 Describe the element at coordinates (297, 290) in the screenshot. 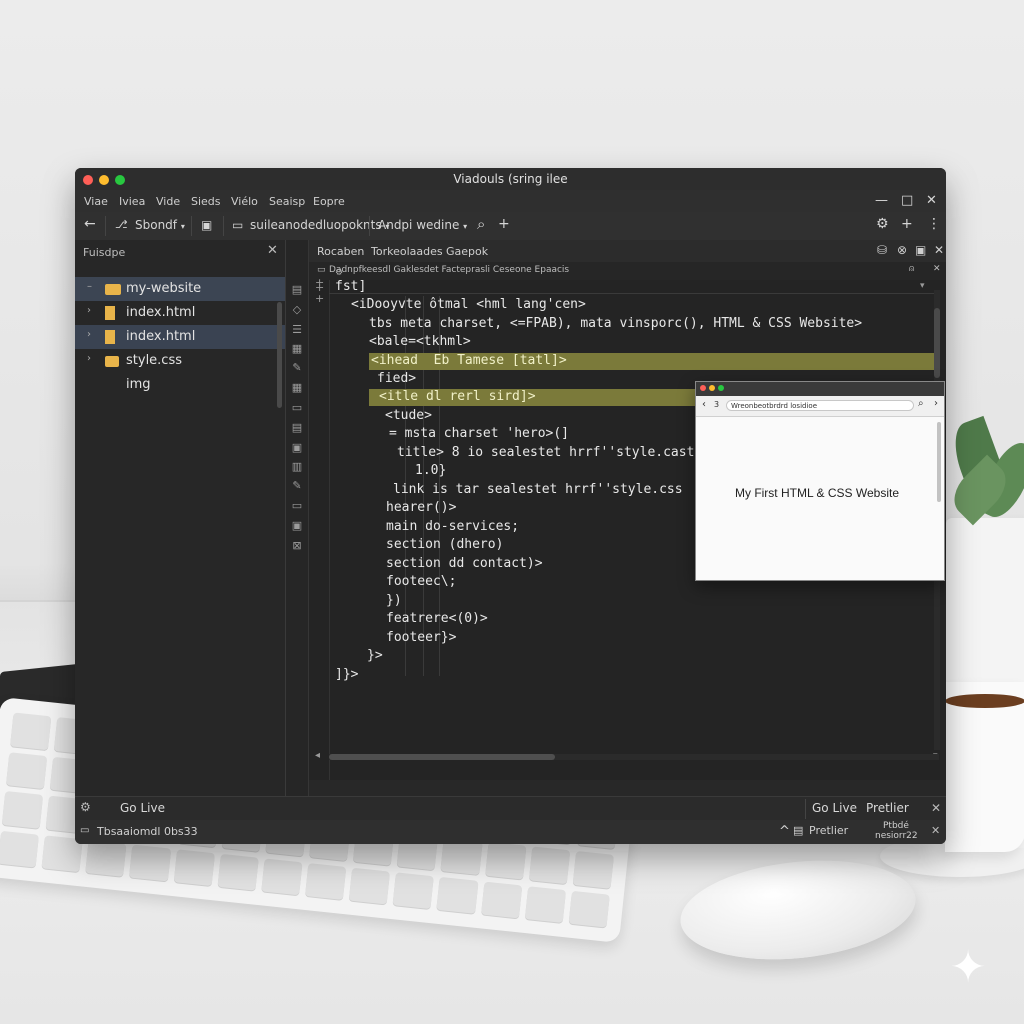

I see `files-icon: ▤` at that location.